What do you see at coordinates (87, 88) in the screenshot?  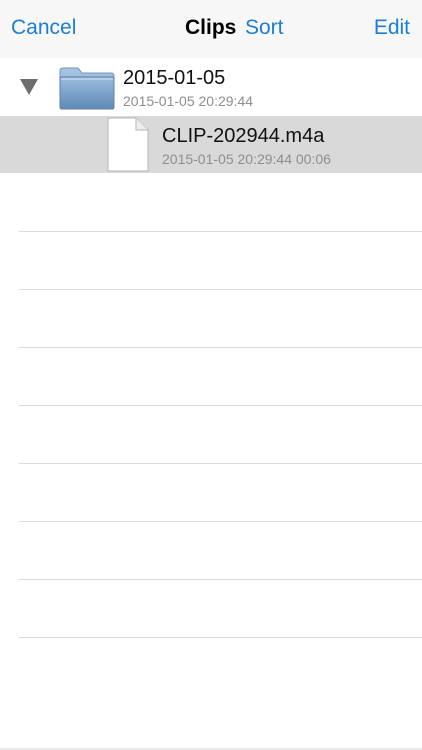 I see `folder-icon` at bounding box center [87, 88].